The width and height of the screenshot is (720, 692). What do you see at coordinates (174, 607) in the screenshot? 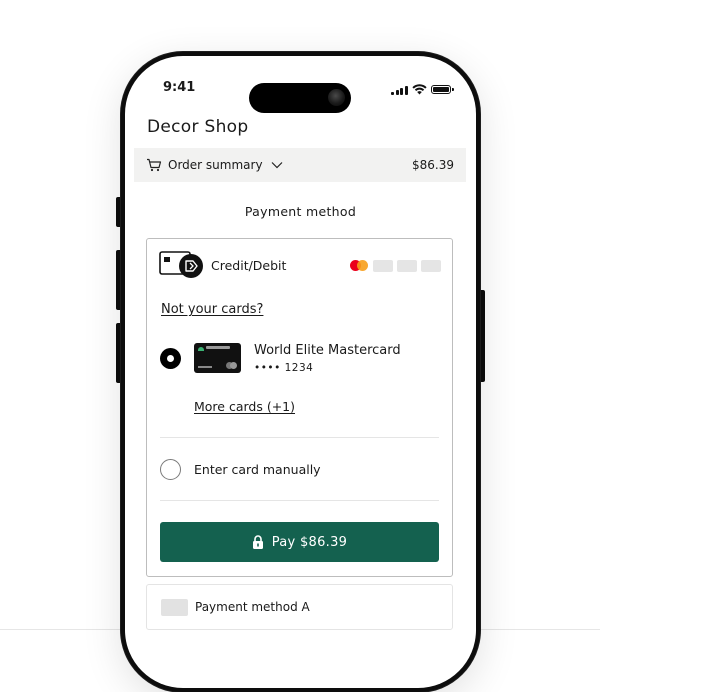
I see `payment-method-a-logo-icon` at bounding box center [174, 607].